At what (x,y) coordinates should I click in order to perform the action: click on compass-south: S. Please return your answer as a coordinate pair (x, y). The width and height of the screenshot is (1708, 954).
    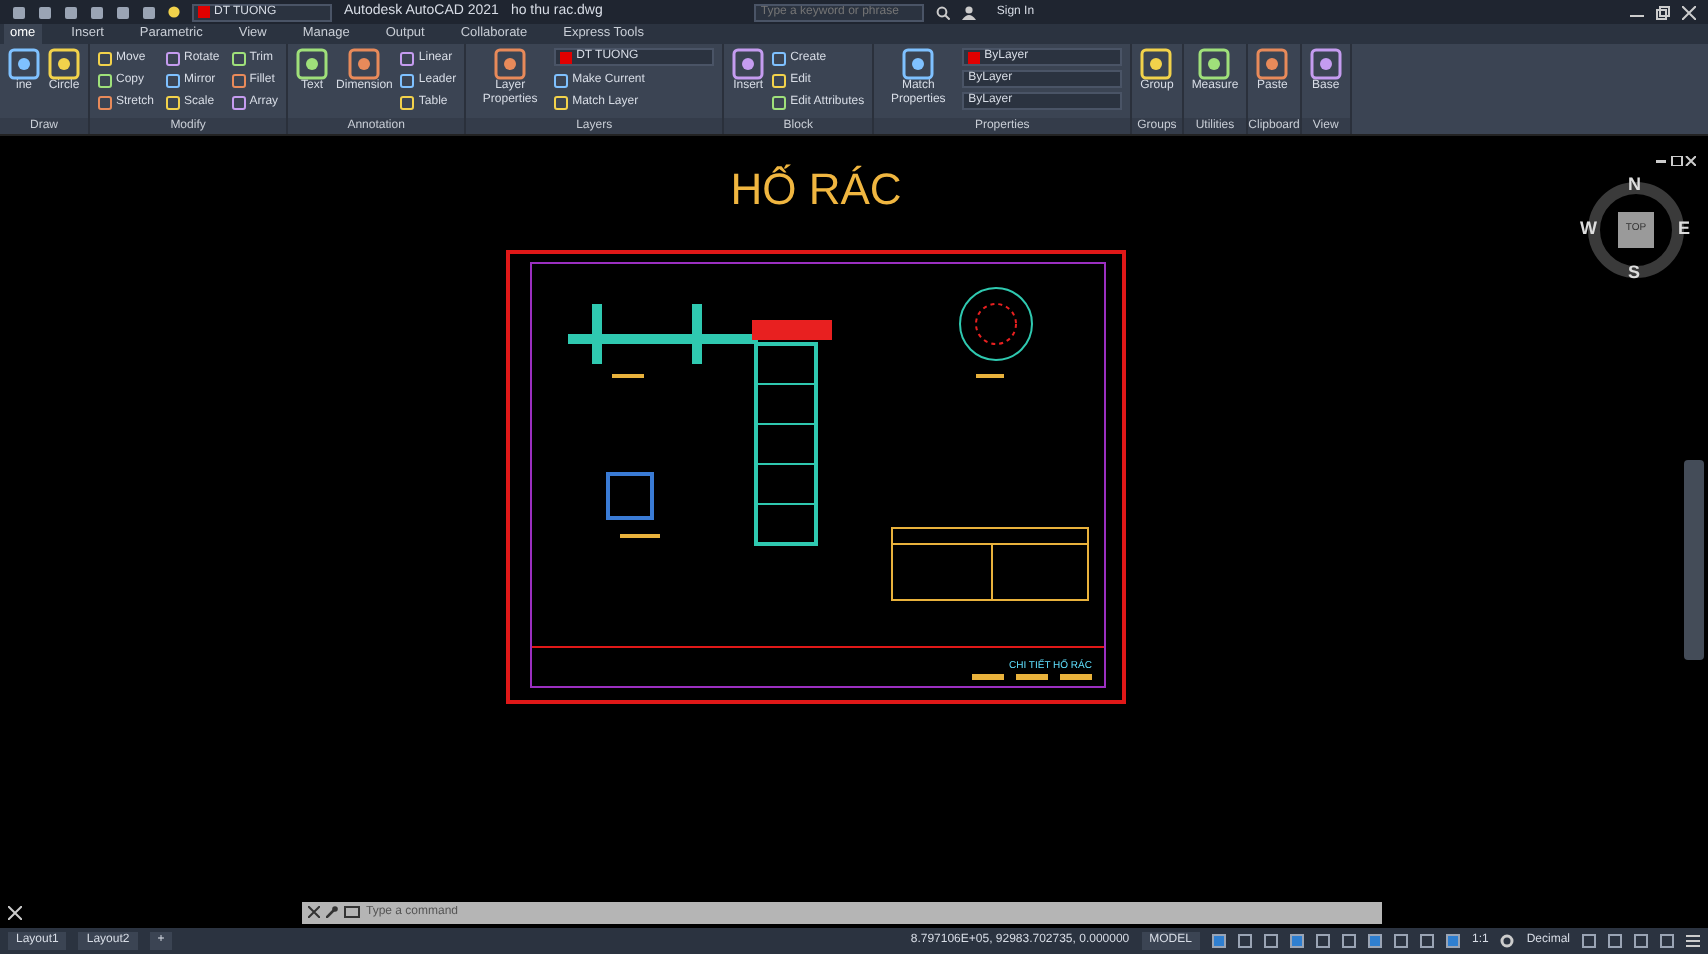
    Looking at the image, I should click on (1634, 273).